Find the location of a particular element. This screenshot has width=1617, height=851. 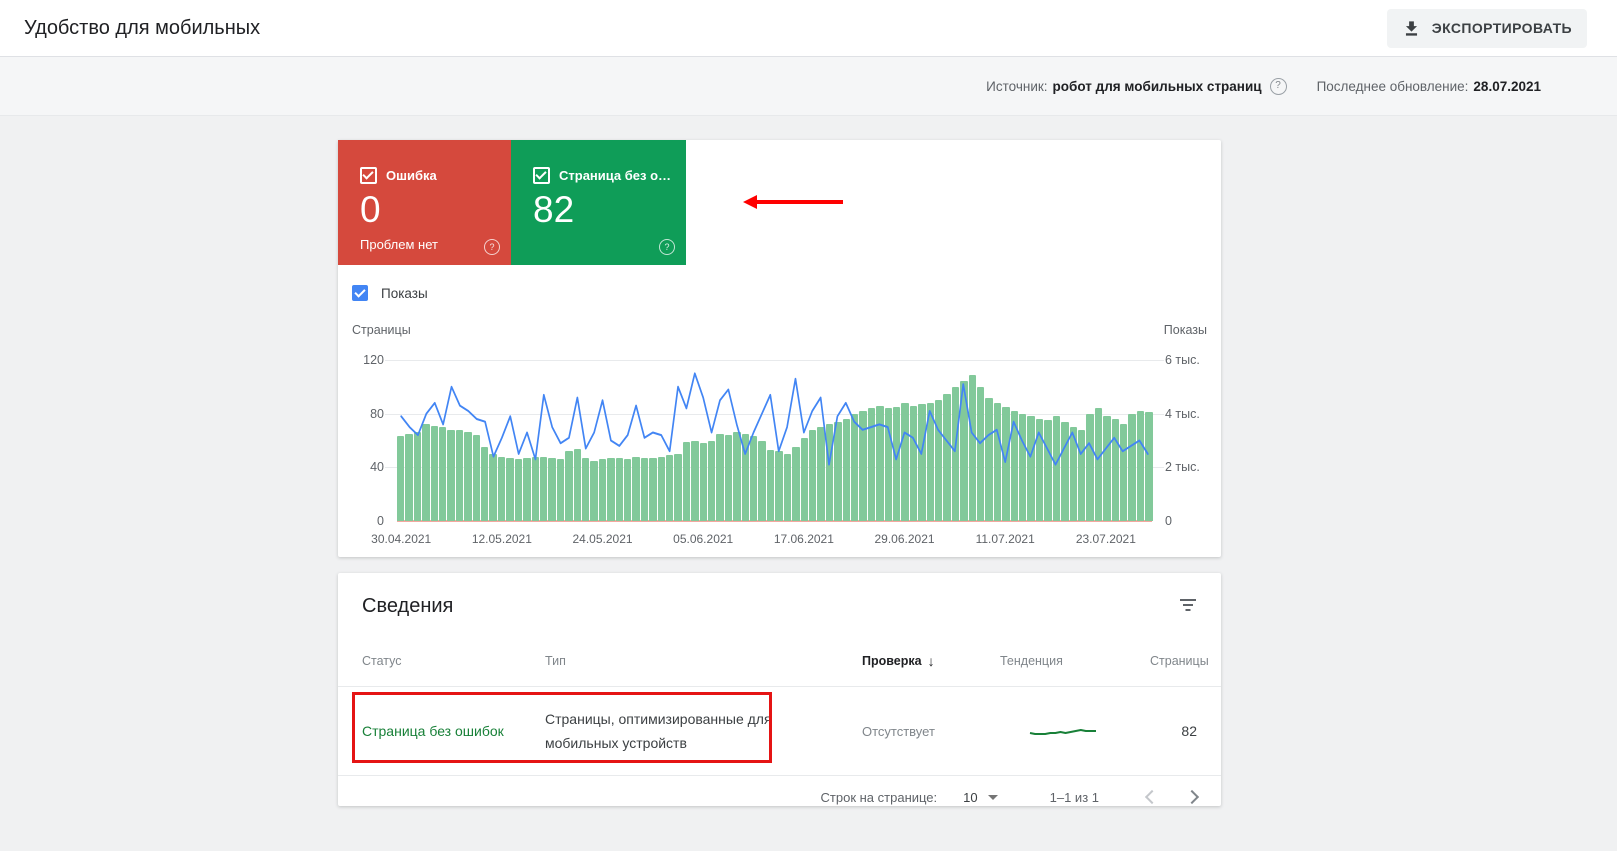

valid-card-value: 82 is located at coordinates (554, 209).